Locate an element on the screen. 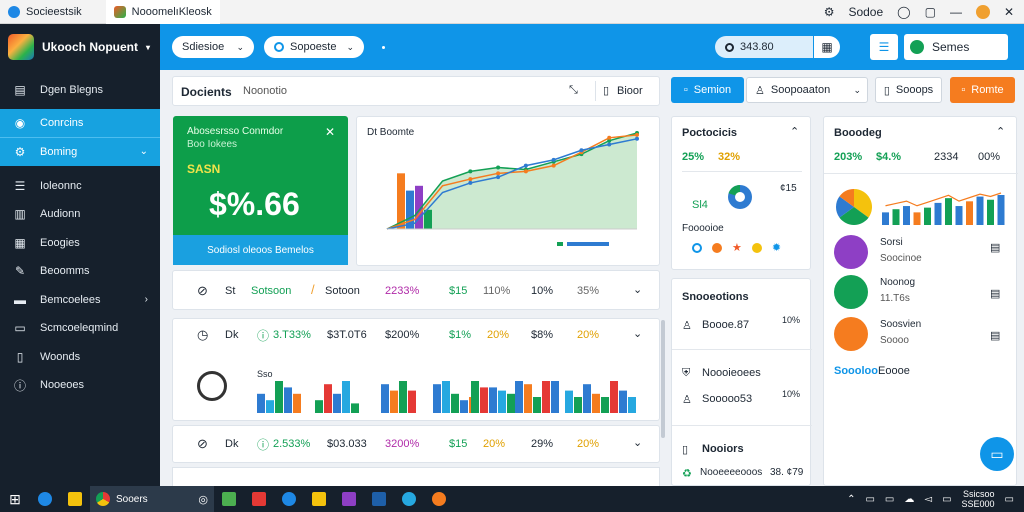 The height and width of the screenshot is (512, 1024). mini-pie-hole is located at coordinates (740, 197).